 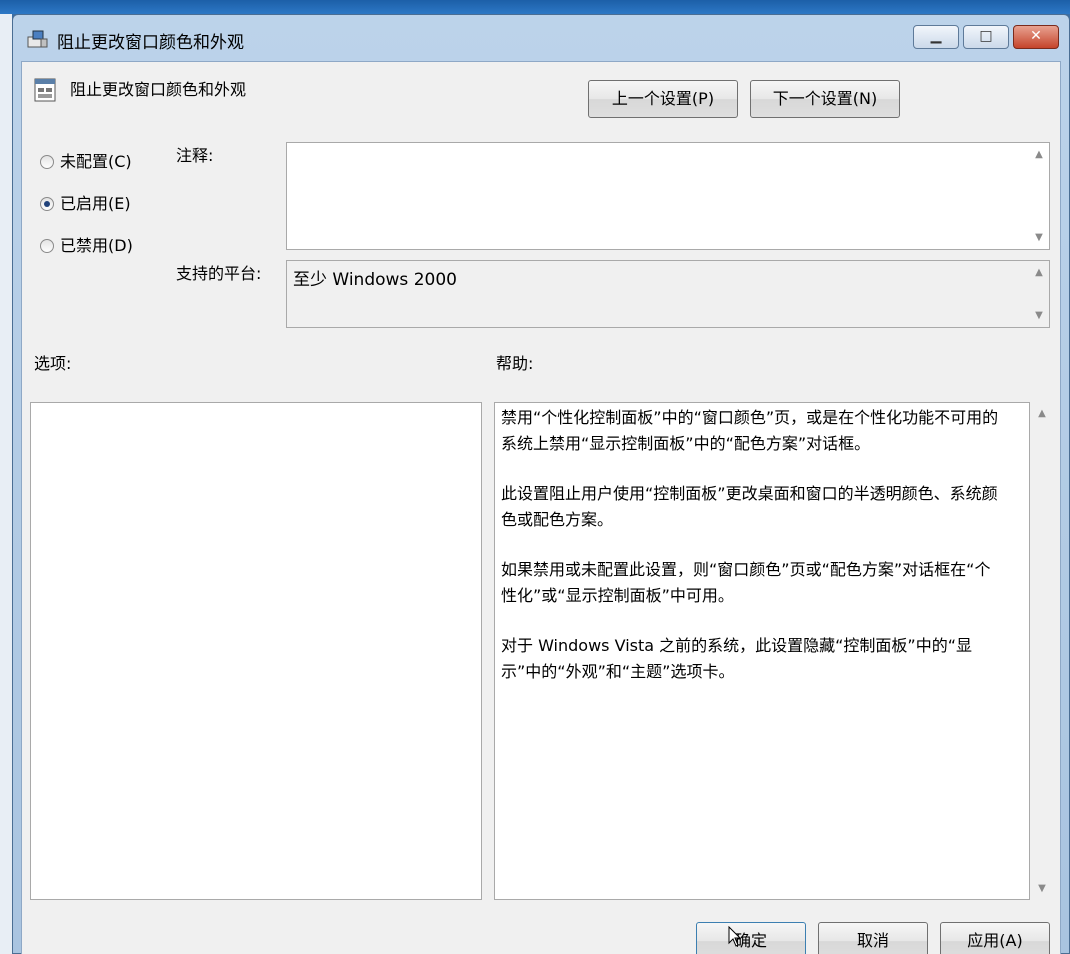 I want to click on setting-title: 阻止更改窗口颜色和外观, so click(x=158, y=89).